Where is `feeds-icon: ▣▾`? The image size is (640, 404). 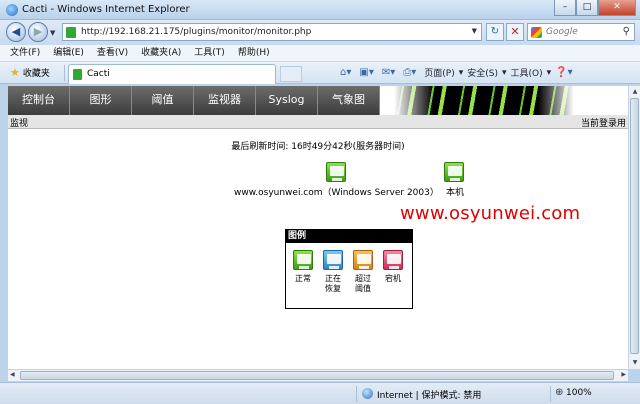 feeds-icon: ▣▾ is located at coordinates (366, 72).